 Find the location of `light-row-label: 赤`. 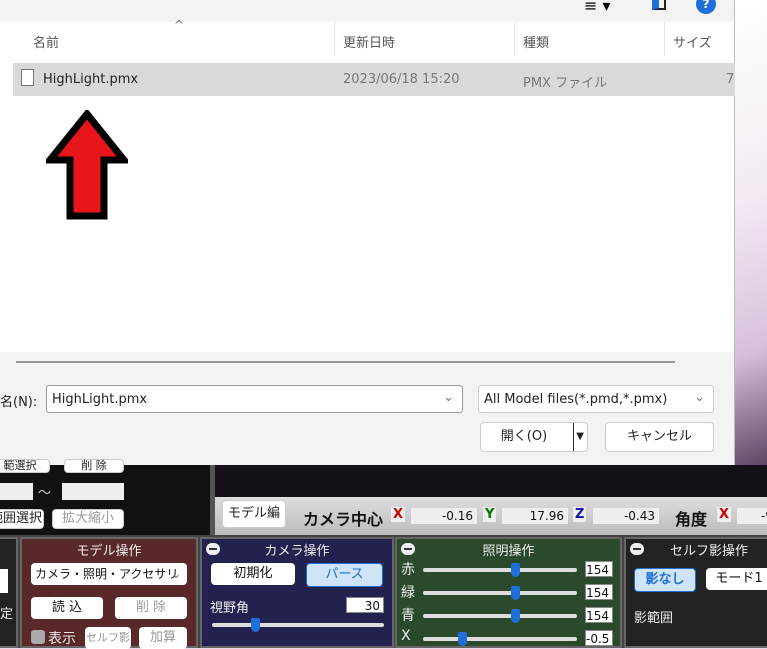

light-row-label: 赤 is located at coordinates (408, 570).